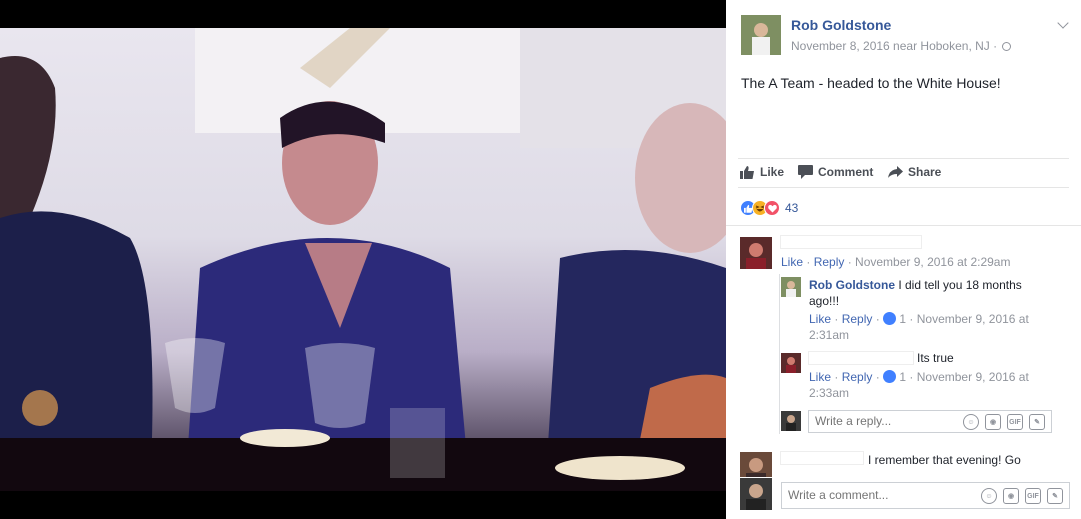 This screenshot has height=519, width=1081. I want to click on chevron-down-icon, so click(1063, 23).